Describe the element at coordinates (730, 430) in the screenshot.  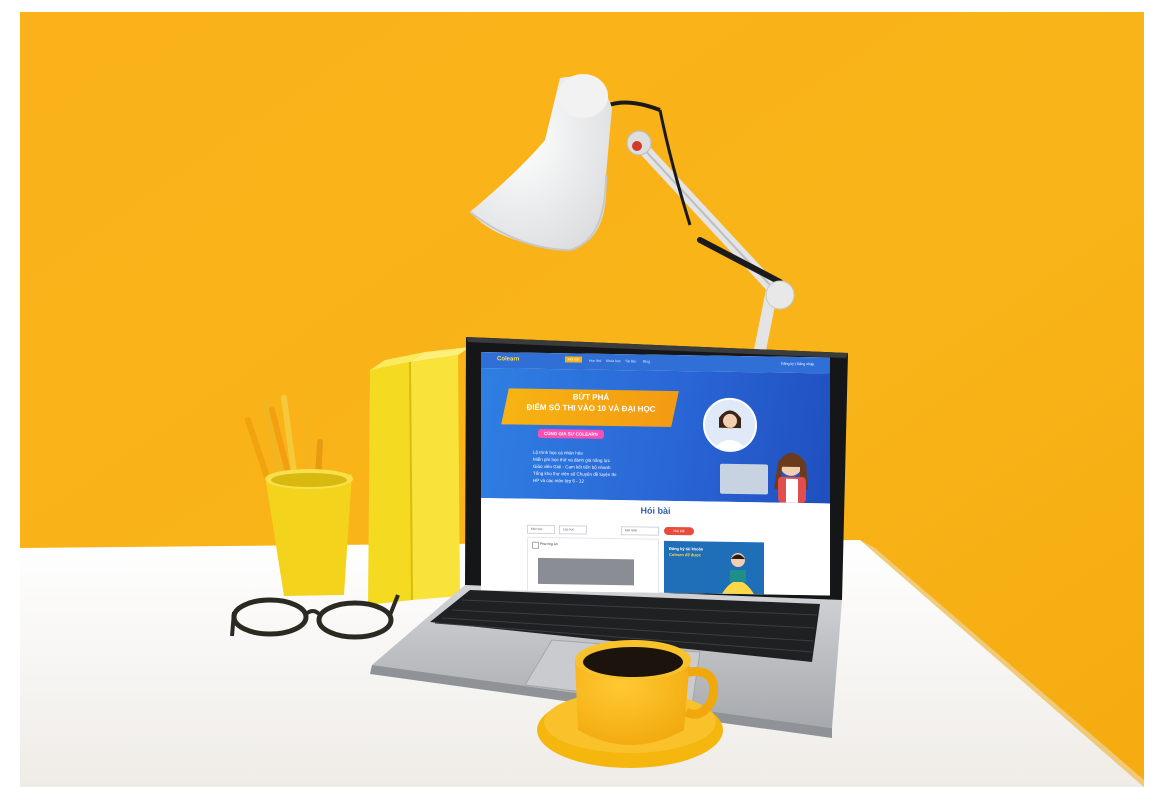
I see `tutor-portrait-icon` at that location.